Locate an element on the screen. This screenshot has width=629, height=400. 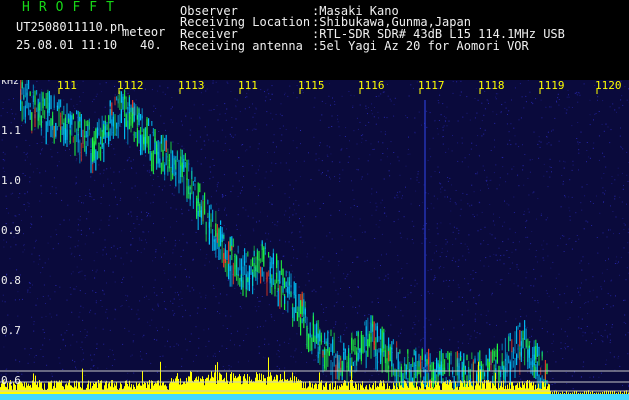
x-tick-label: 1112 is located at coordinates (130, 86).